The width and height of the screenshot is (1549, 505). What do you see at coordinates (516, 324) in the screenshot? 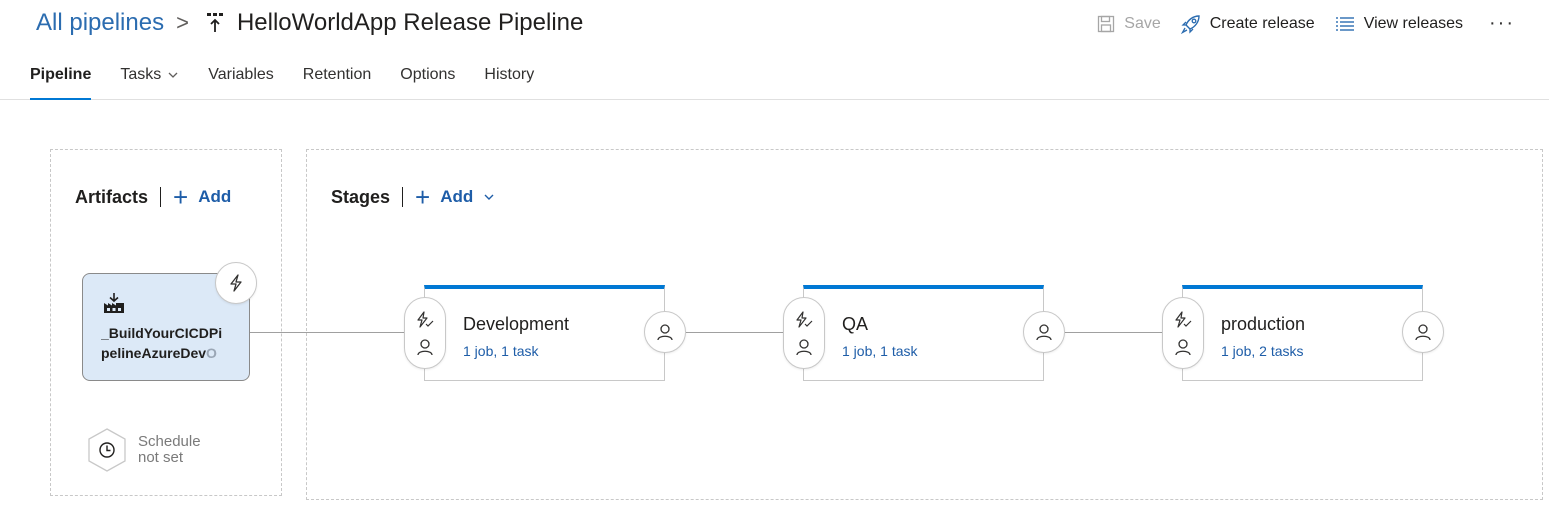
I see `stage-name: Development` at bounding box center [516, 324].